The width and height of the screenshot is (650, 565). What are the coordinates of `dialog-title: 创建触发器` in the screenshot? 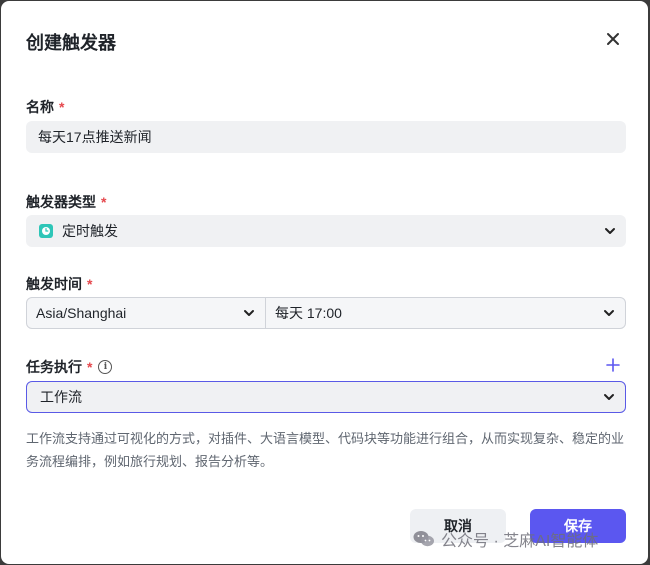 It's located at (71, 43).